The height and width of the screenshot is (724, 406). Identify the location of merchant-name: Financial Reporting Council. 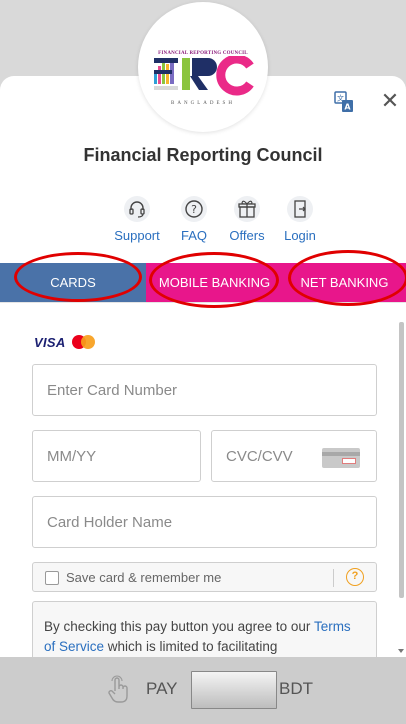
(203, 155).